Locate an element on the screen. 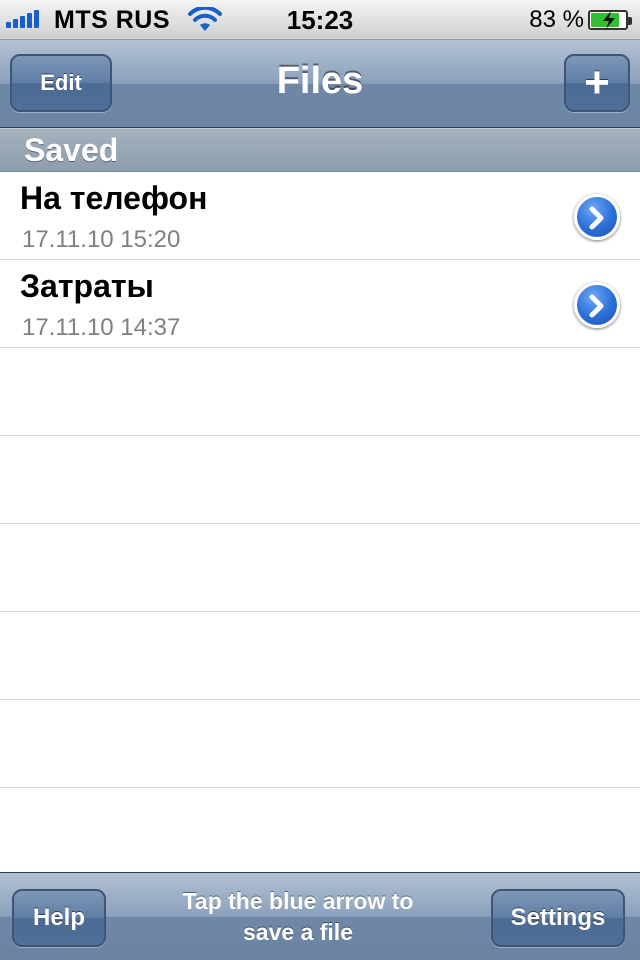 This screenshot has height=960, width=640. list-item: Затраты 17.11.10 14:37 is located at coordinates (320, 304).